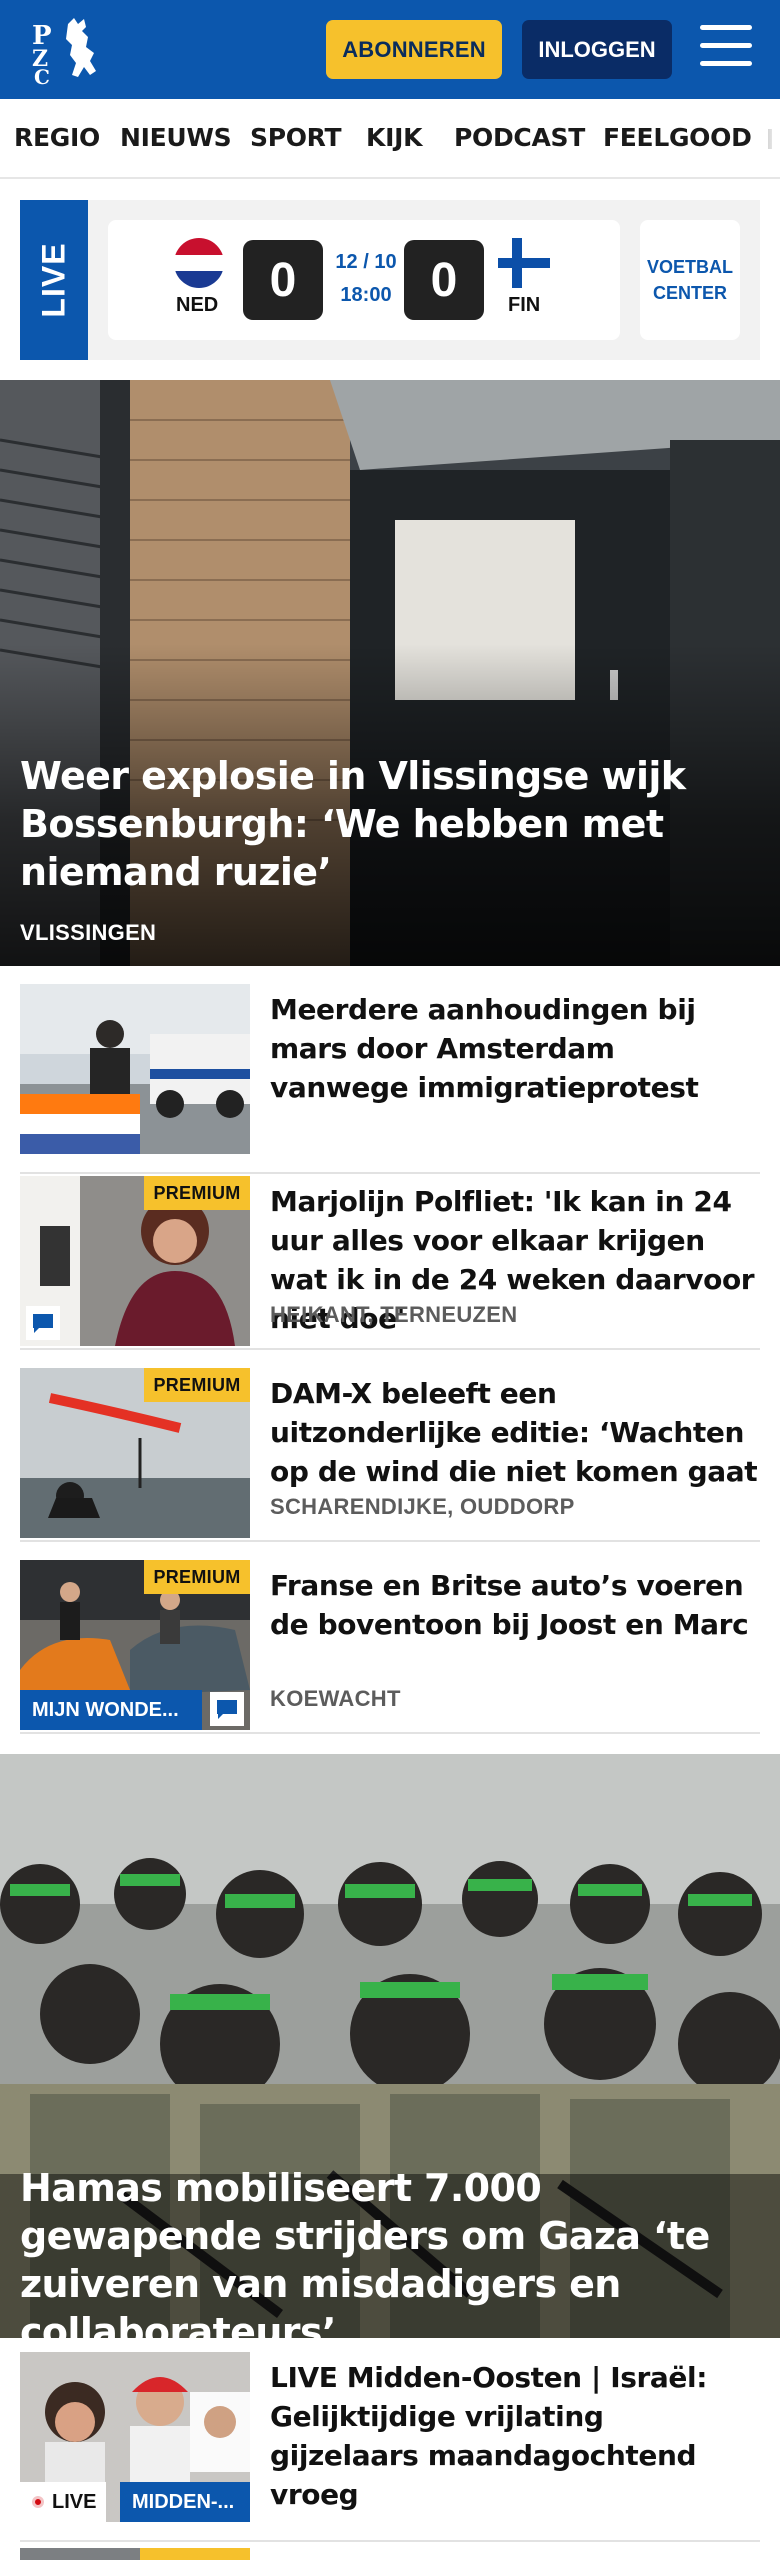 The height and width of the screenshot is (2560, 780). What do you see at coordinates (726, 48) in the screenshot?
I see `hamburger-menu-icon` at bounding box center [726, 48].